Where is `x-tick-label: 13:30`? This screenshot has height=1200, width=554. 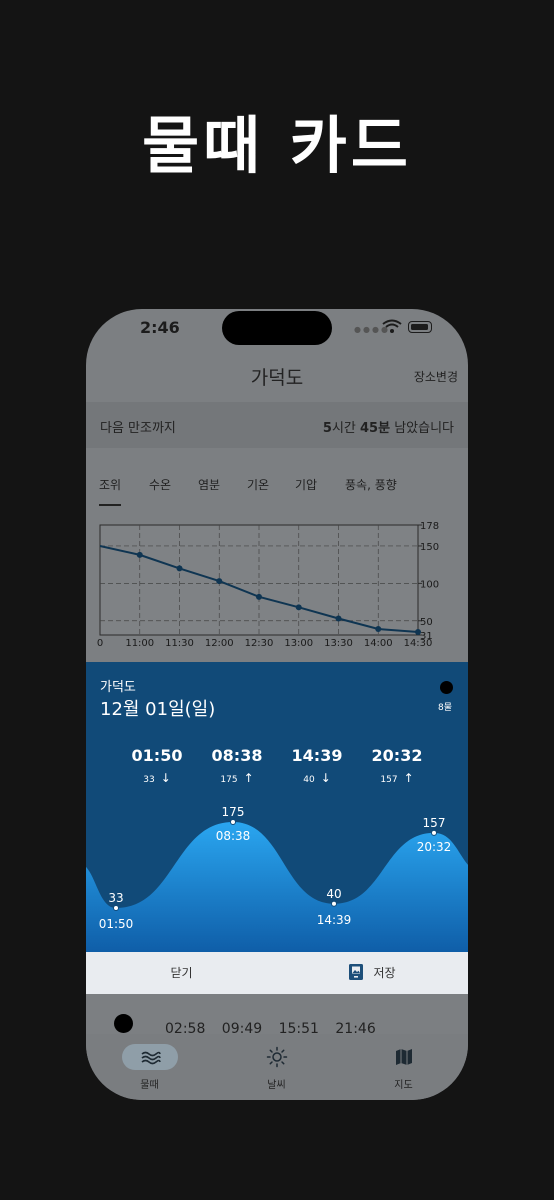
x-tick-label: 13:30 is located at coordinates (338, 643).